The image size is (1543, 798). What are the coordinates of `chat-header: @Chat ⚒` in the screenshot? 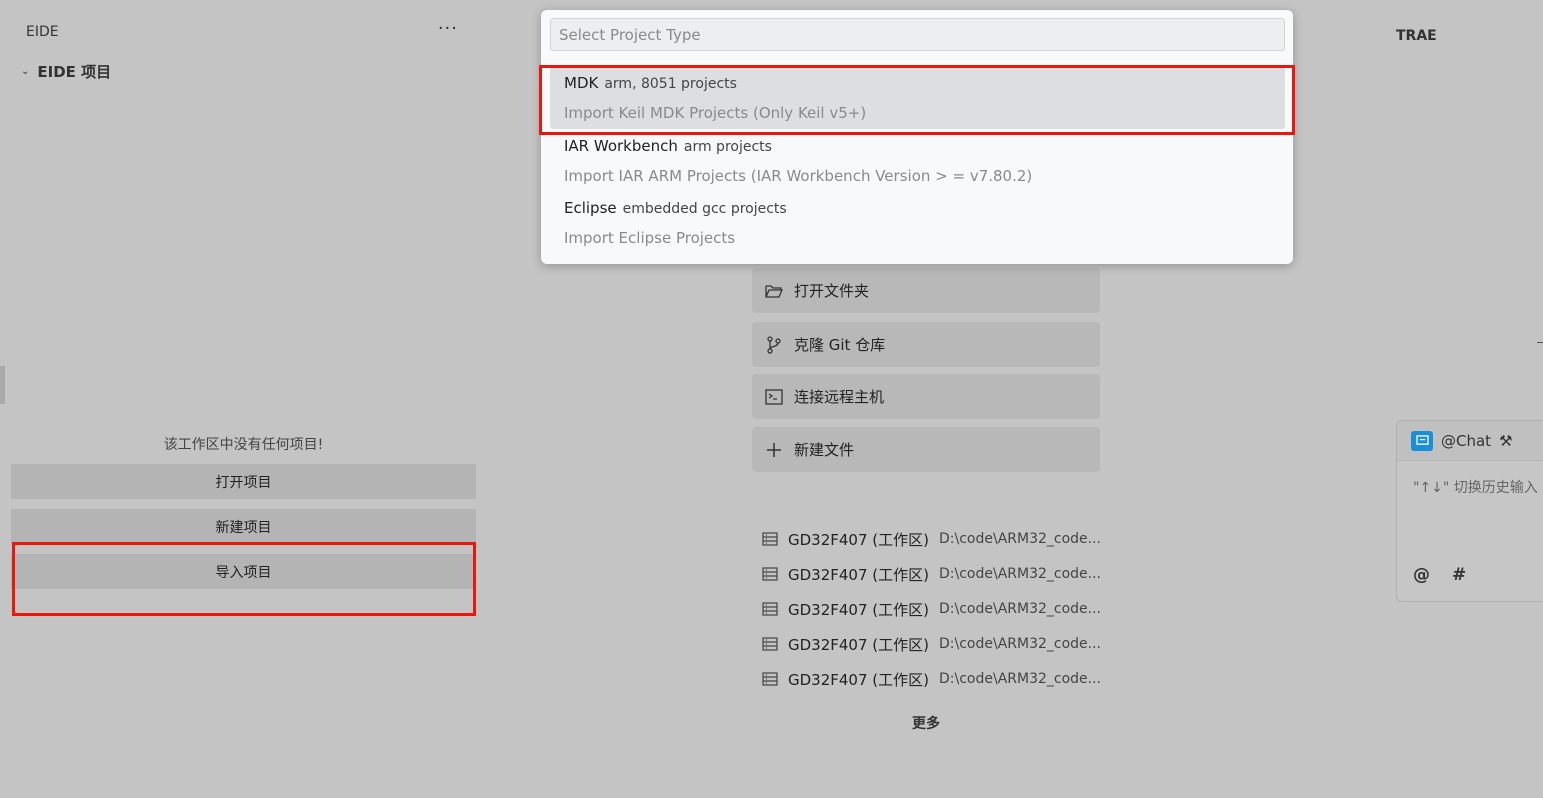 It's located at (1470, 441).